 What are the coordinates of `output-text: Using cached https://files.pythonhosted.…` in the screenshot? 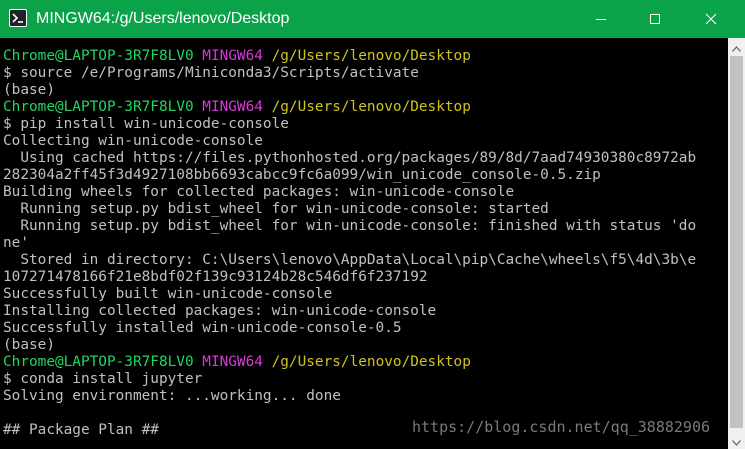 It's located at (350, 158).